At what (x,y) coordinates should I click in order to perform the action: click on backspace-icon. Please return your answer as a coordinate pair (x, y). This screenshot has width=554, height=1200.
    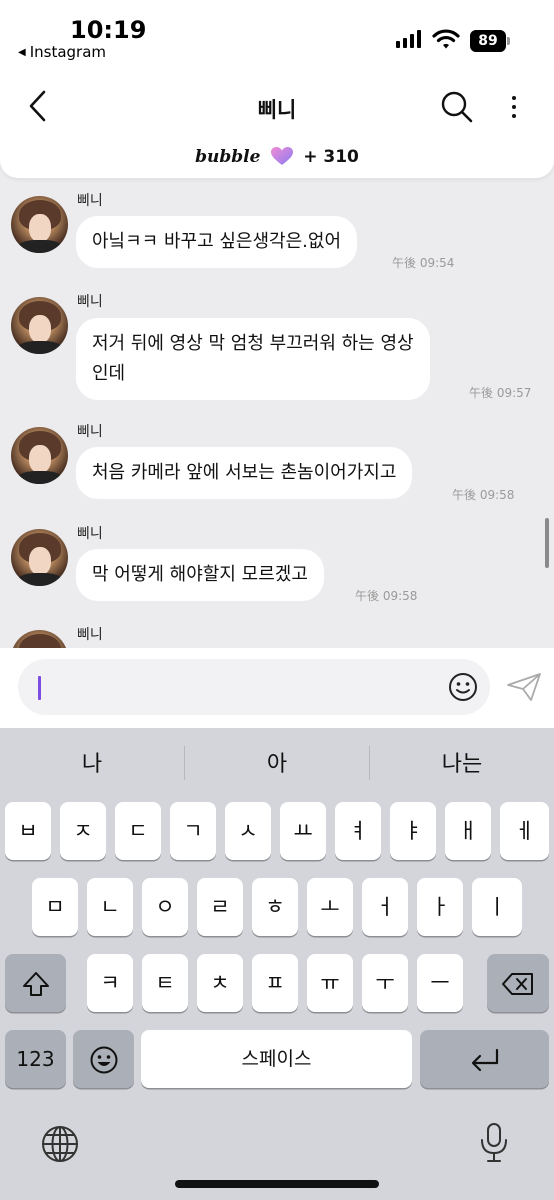
    Looking at the image, I should click on (517, 984).